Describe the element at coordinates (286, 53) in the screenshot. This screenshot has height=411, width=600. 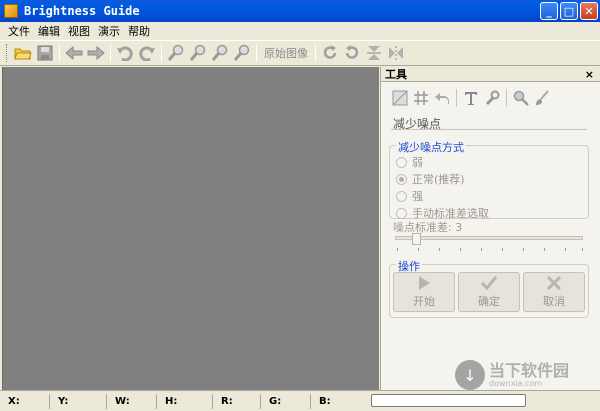
I see `original-image-button: 原始图像` at that location.